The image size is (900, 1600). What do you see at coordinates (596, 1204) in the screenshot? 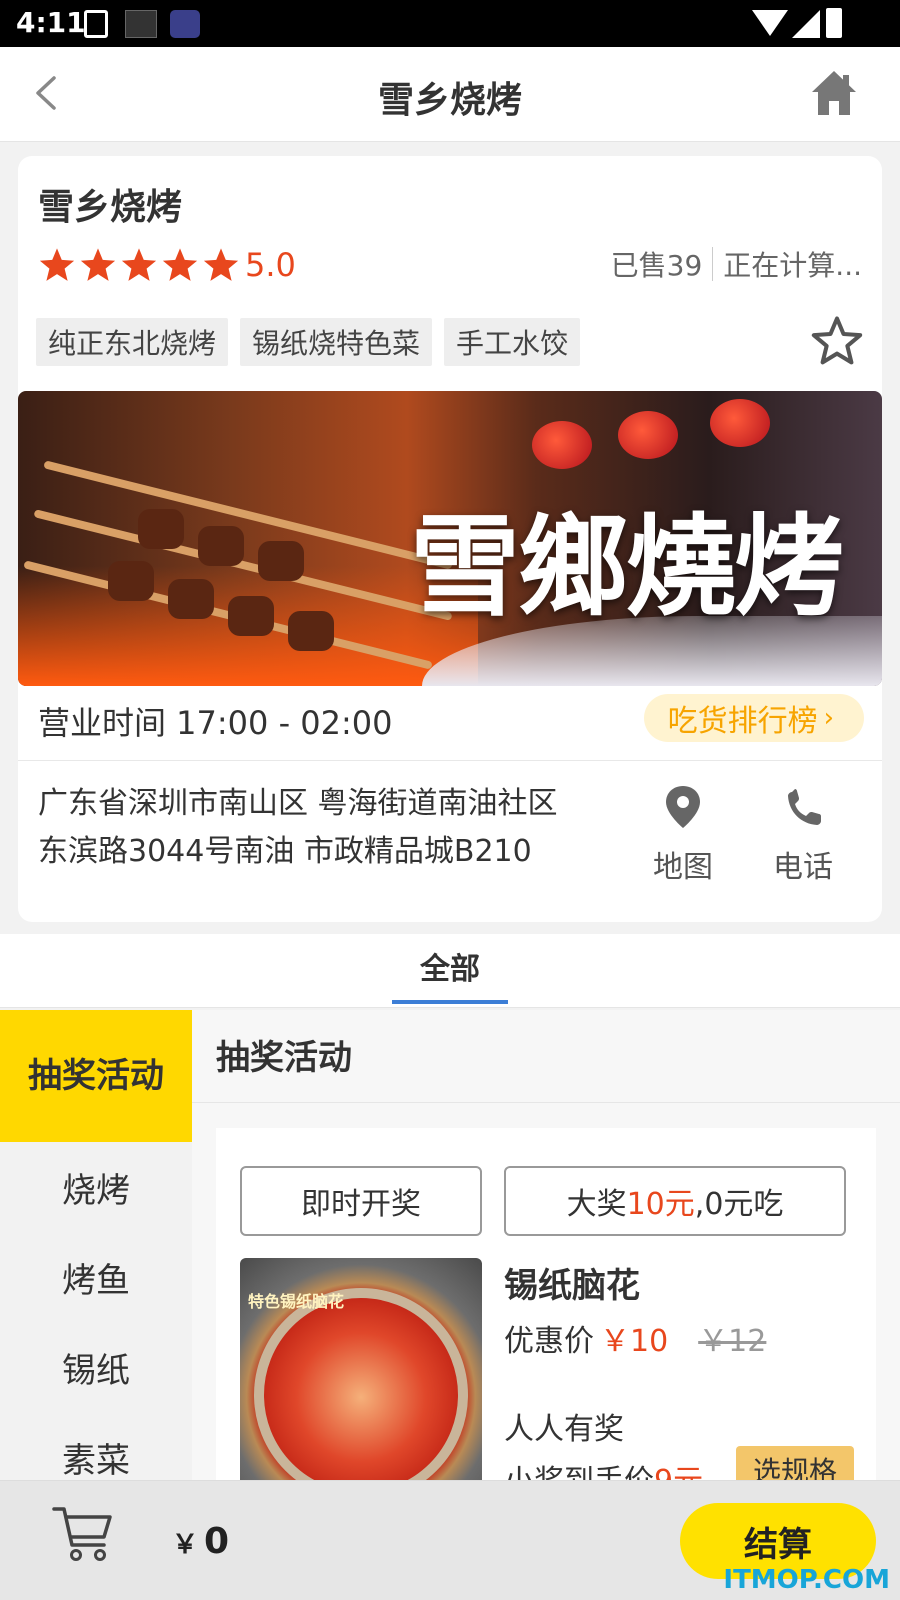
I see `prize-prefix: 大奖` at bounding box center [596, 1204].